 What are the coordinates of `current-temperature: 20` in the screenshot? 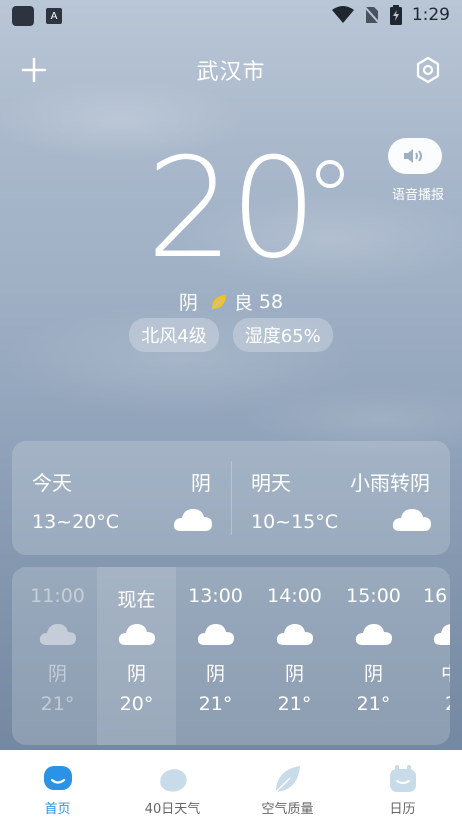 It's located at (232, 208).